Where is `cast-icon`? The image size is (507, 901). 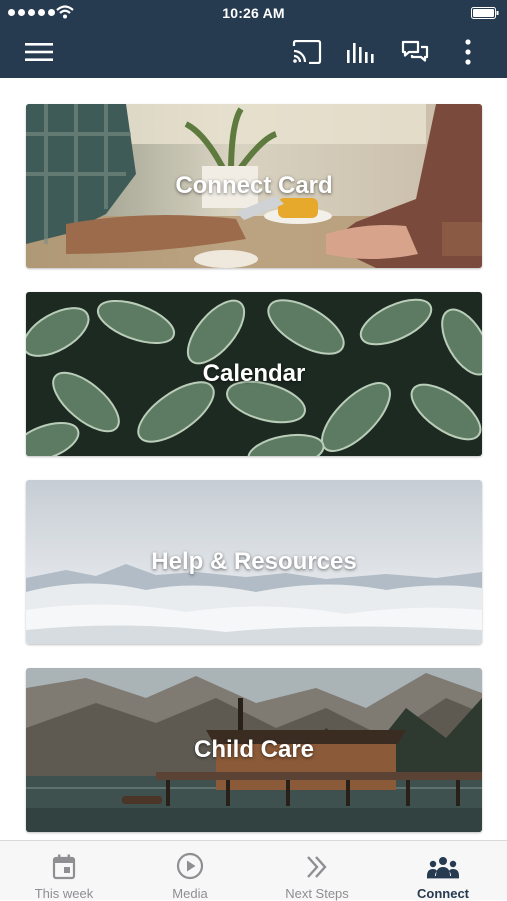
cast-icon is located at coordinates (307, 52).